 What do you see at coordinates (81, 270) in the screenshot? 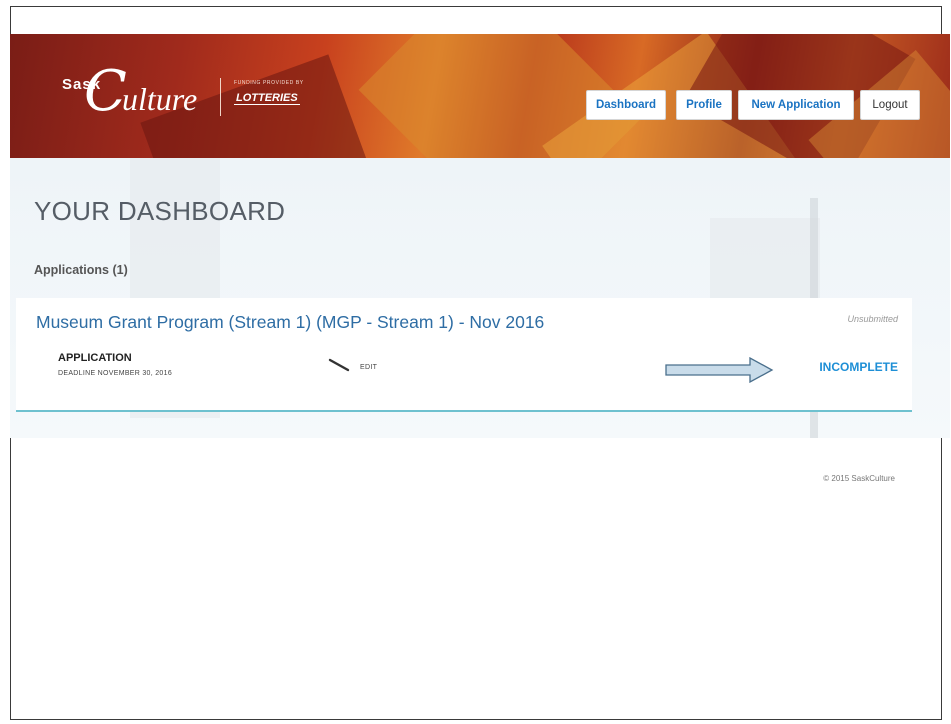
I see `applications-heading: Applications (1)` at bounding box center [81, 270].